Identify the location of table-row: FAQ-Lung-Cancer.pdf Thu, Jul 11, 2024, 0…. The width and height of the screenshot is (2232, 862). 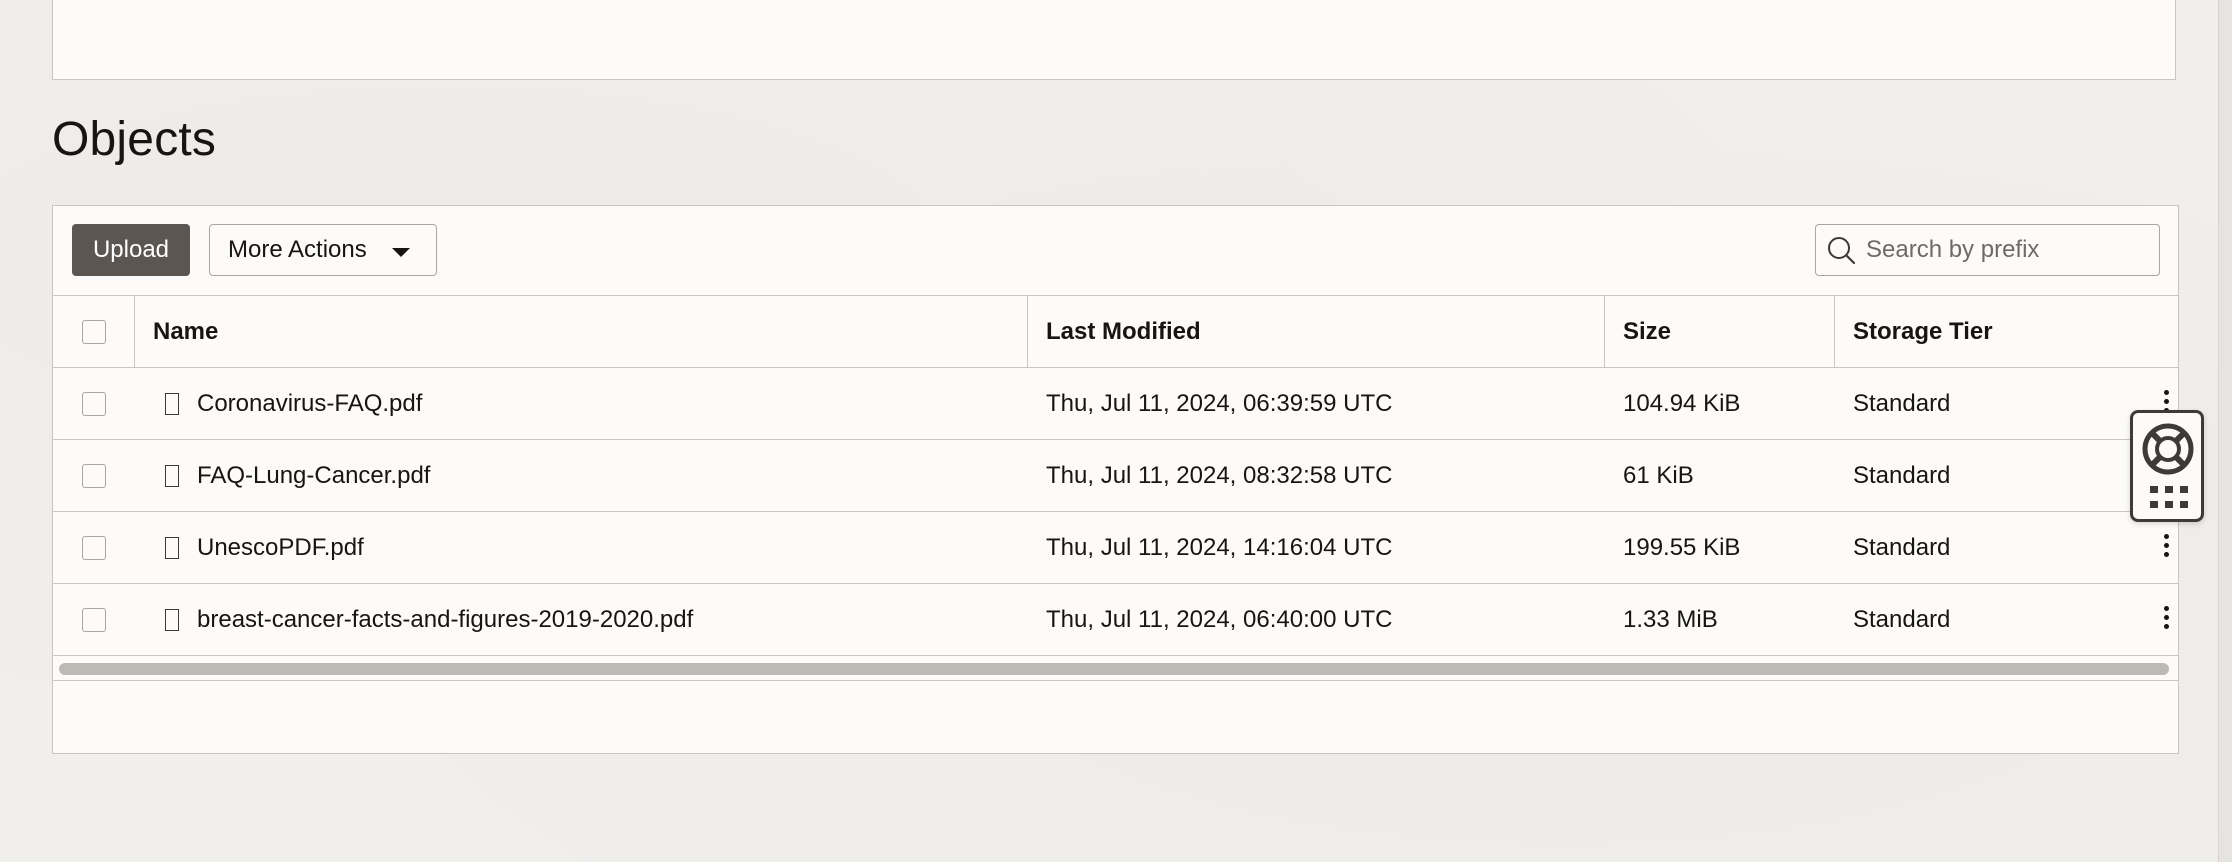
(1115, 476).